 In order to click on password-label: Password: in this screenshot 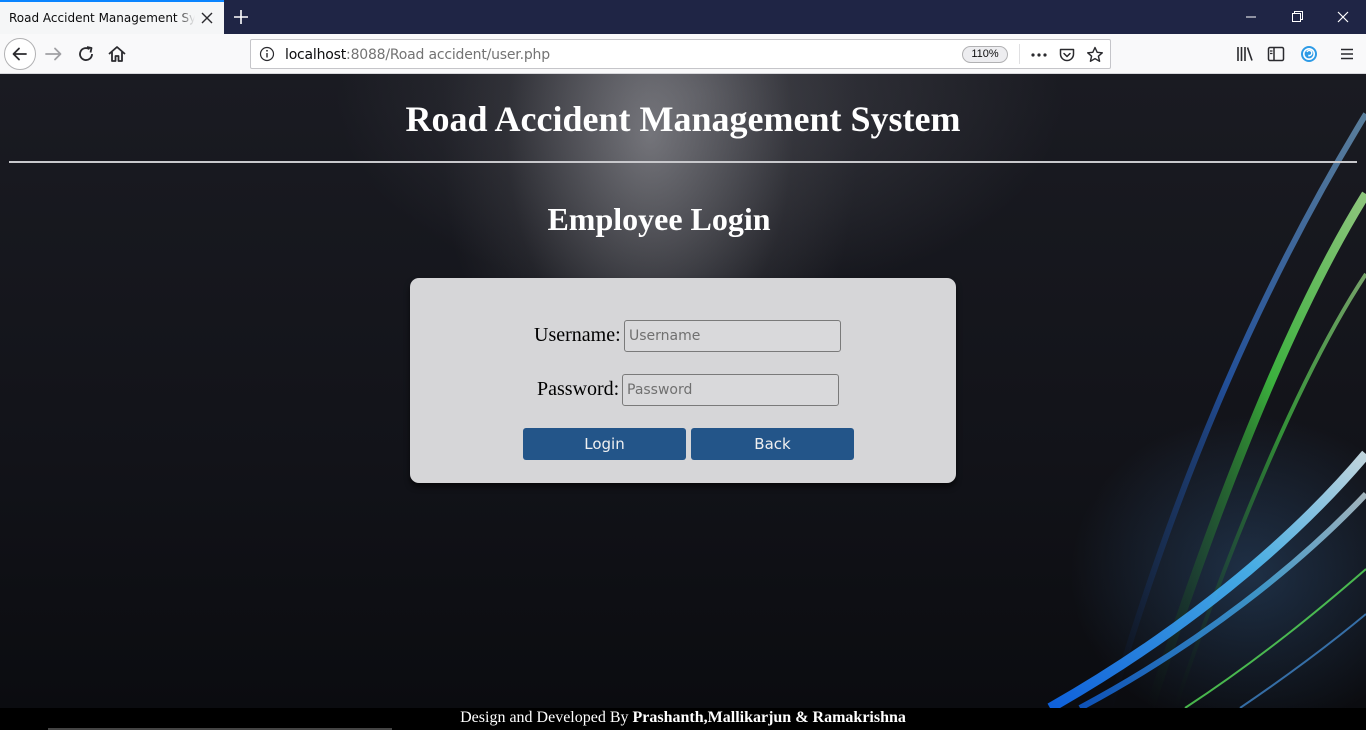, I will do `click(578, 389)`.